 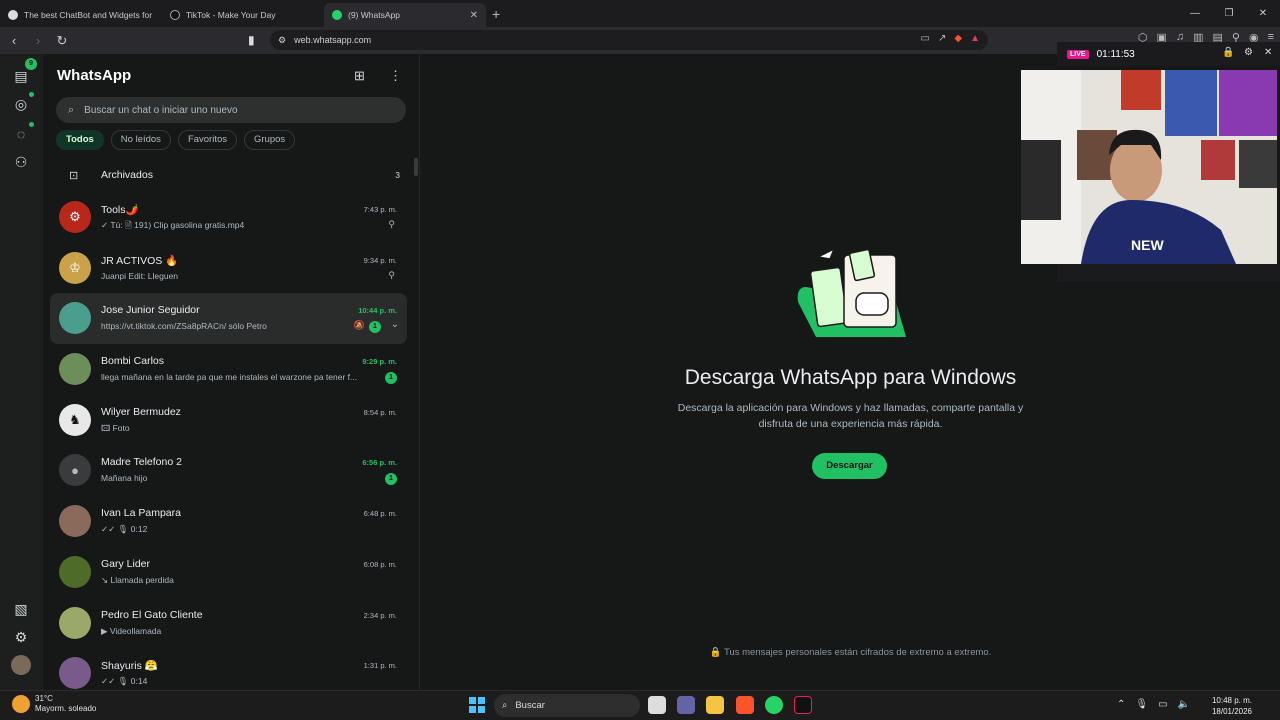 What do you see at coordinates (1232, 706) in the screenshot?
I see `clock: 10:48 p. m. 18/01/2026` at bounding box center [1232, 706].